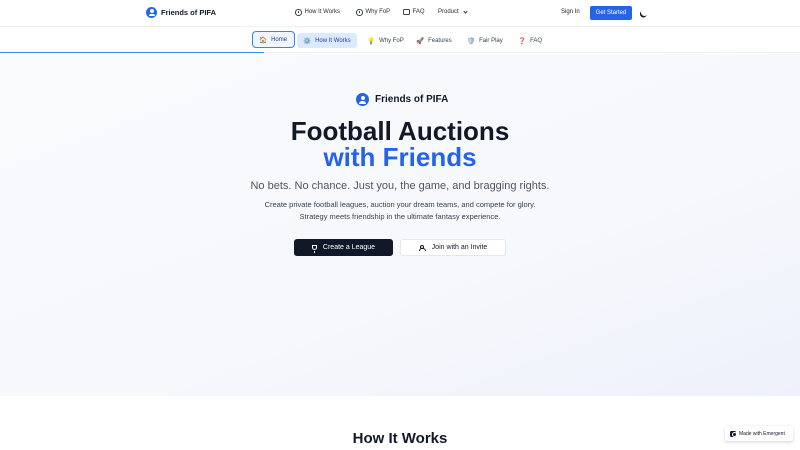 This screenshot has width=800, height=450. Describe the element at coordinates (412, 99) in the screenshot. I see `hero-brand-name: Friends of PIFA` at that location.